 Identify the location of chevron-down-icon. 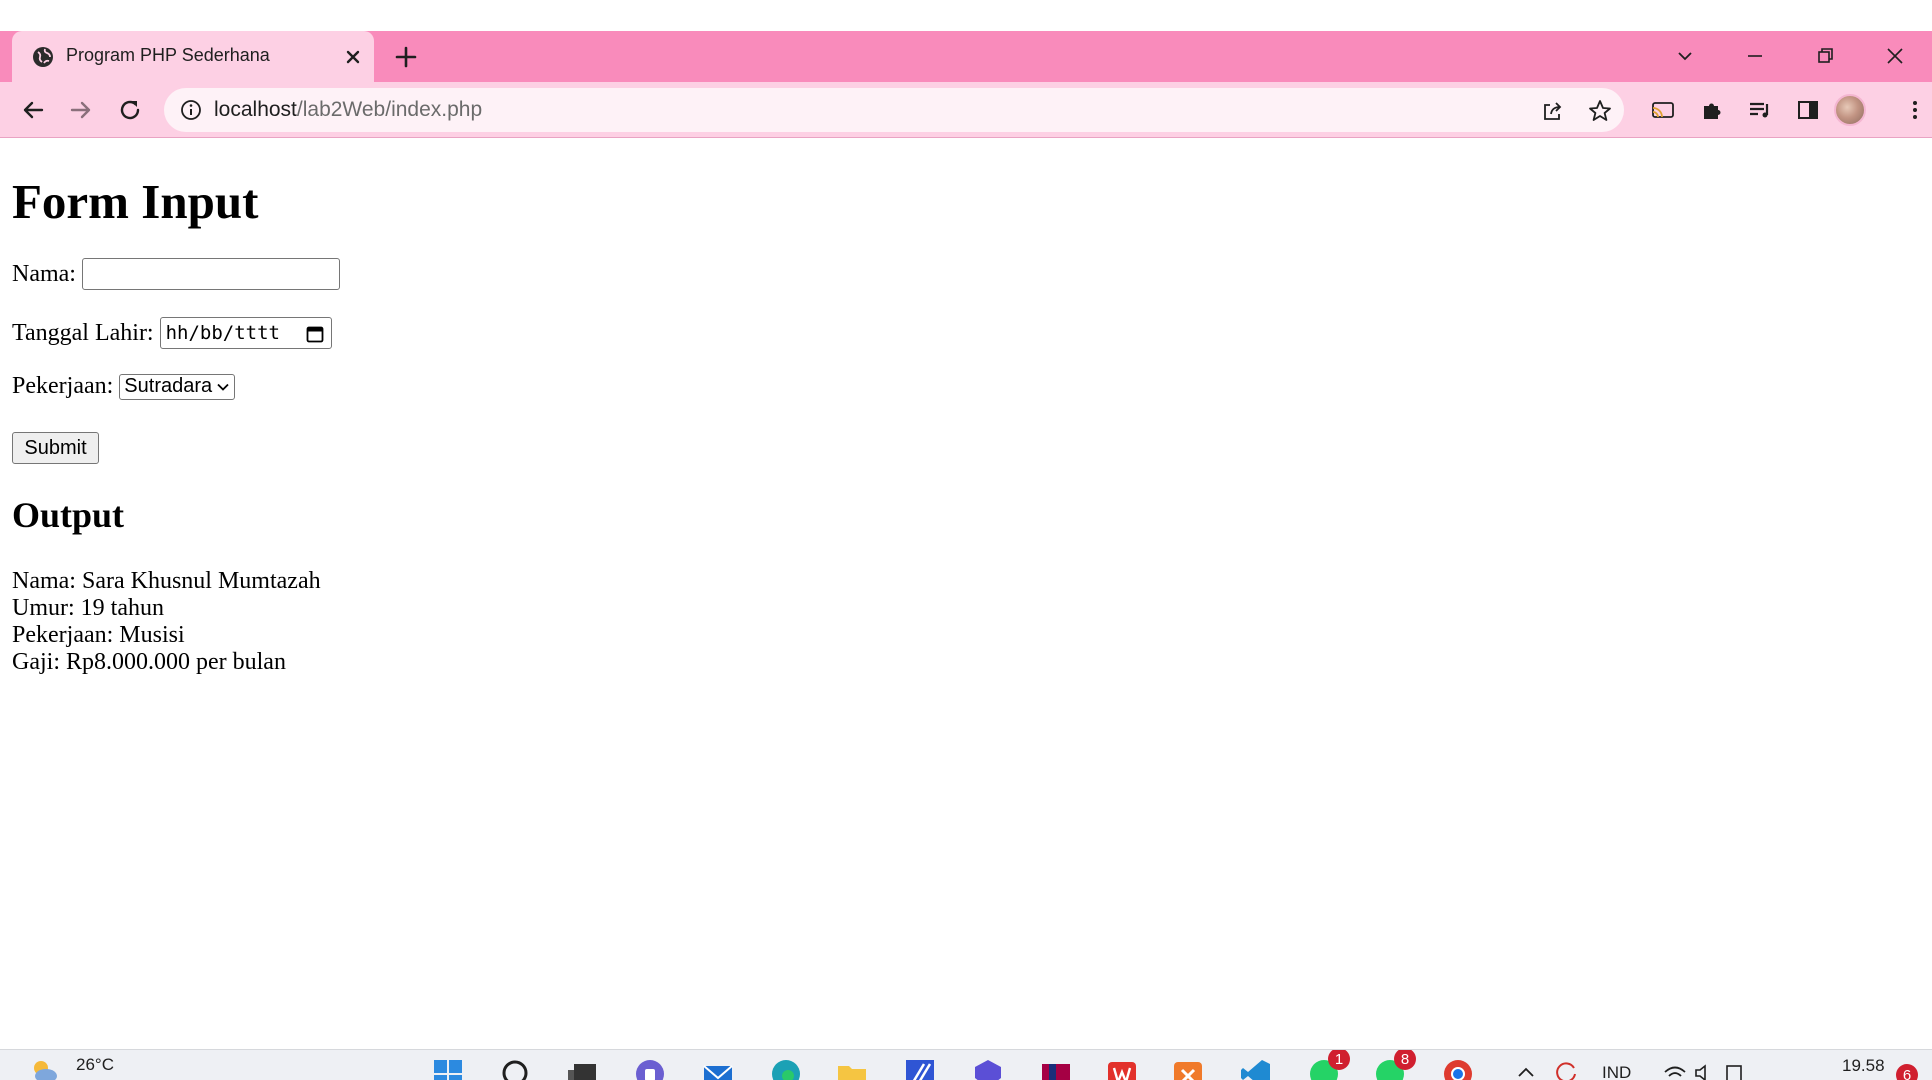
(223, 387).